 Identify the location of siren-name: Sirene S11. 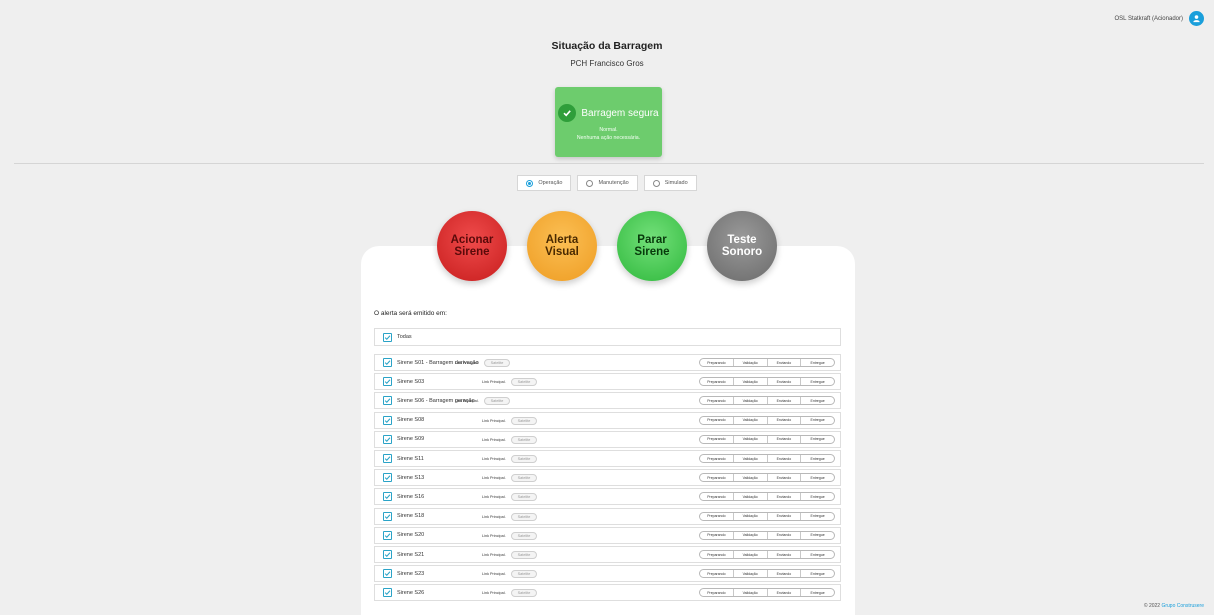
(410, 458).